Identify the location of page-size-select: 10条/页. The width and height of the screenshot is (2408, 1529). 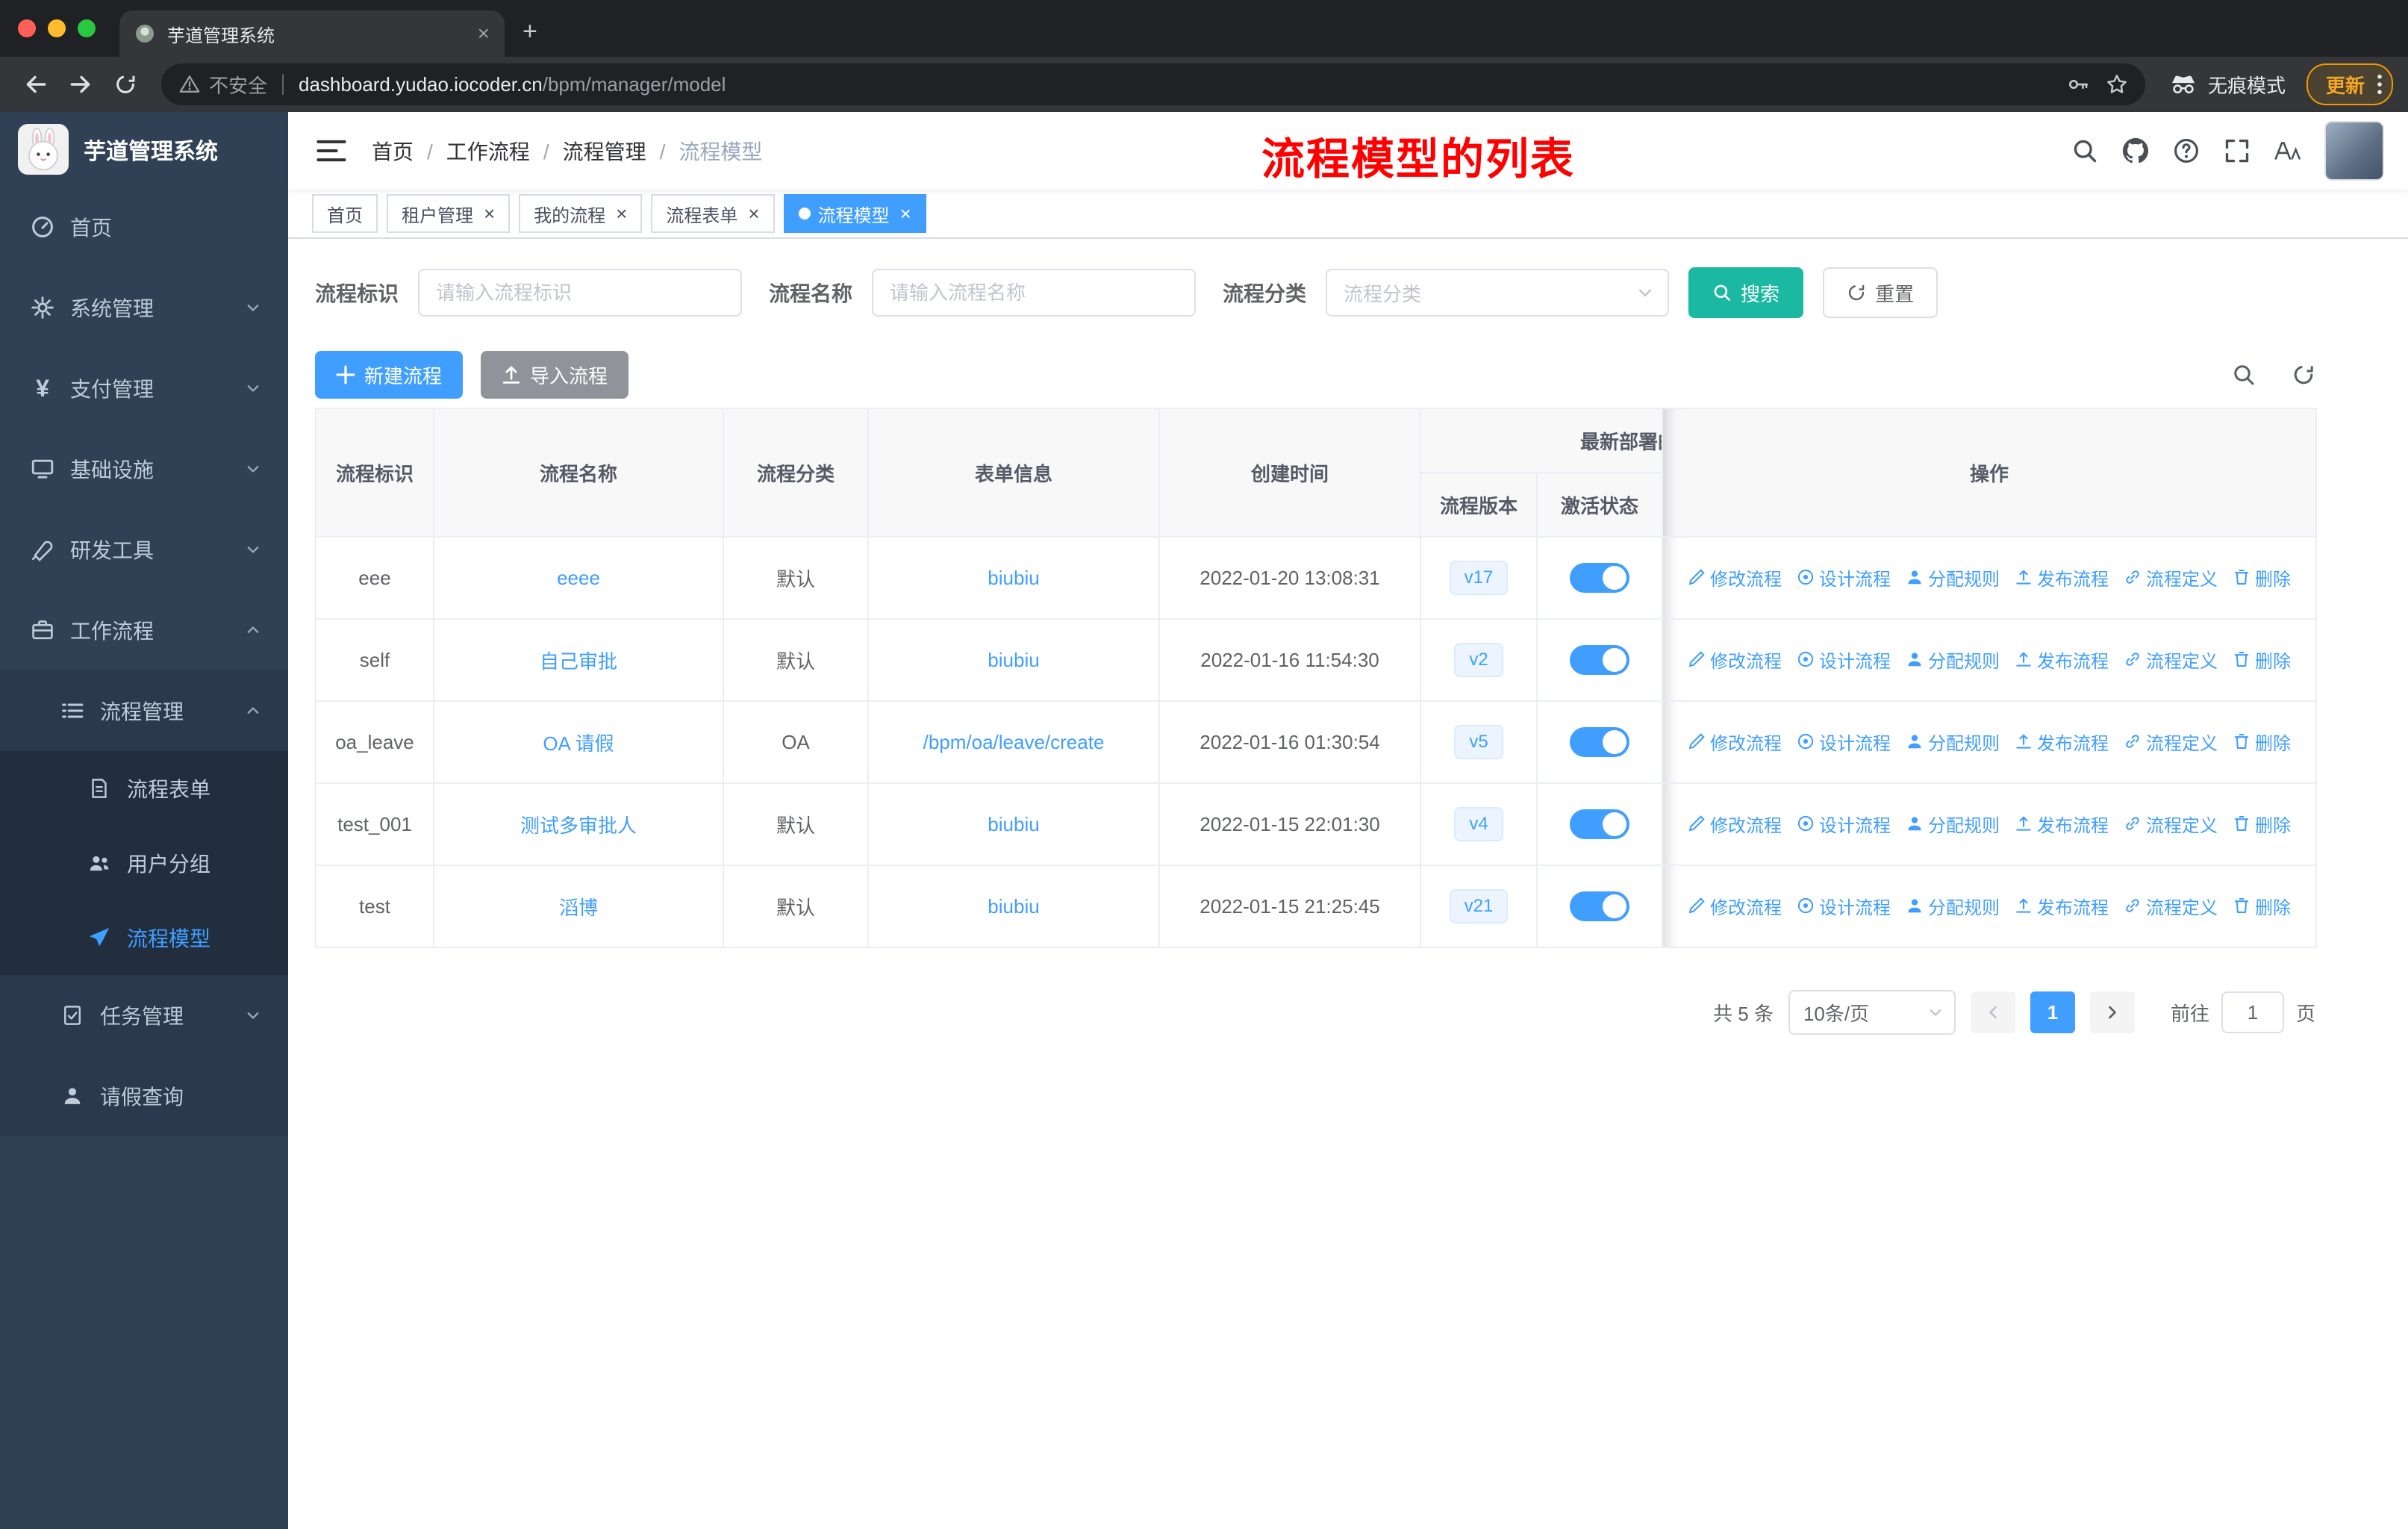
(1872, 1013).